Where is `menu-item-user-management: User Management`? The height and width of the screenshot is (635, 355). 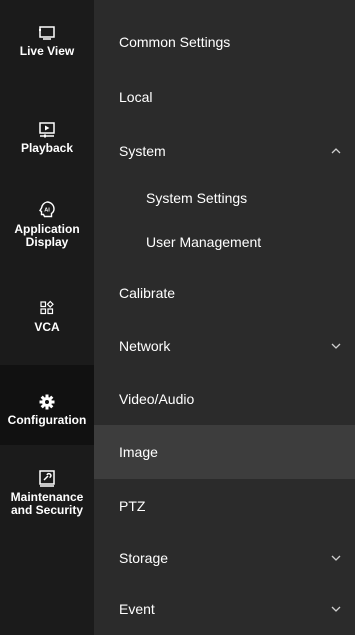
menu-item-user-management: User Management is located at coordinates (224, 242).